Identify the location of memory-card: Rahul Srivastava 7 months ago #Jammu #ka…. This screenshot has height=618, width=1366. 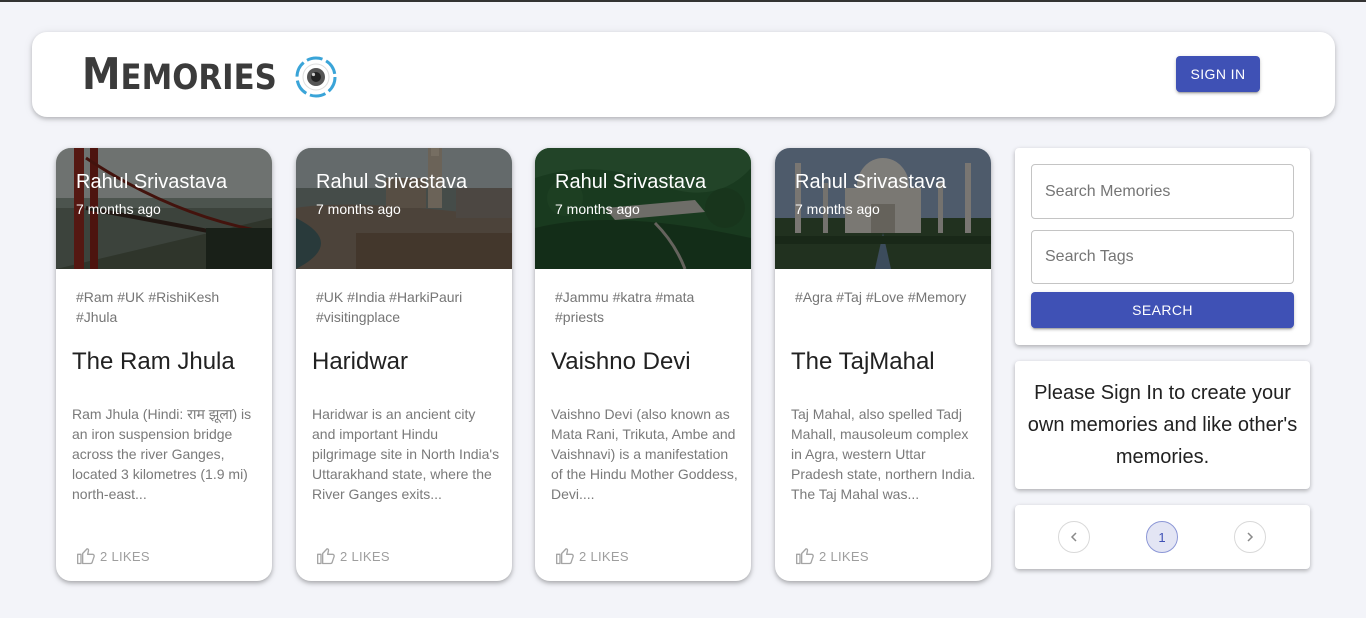
(643, 364).